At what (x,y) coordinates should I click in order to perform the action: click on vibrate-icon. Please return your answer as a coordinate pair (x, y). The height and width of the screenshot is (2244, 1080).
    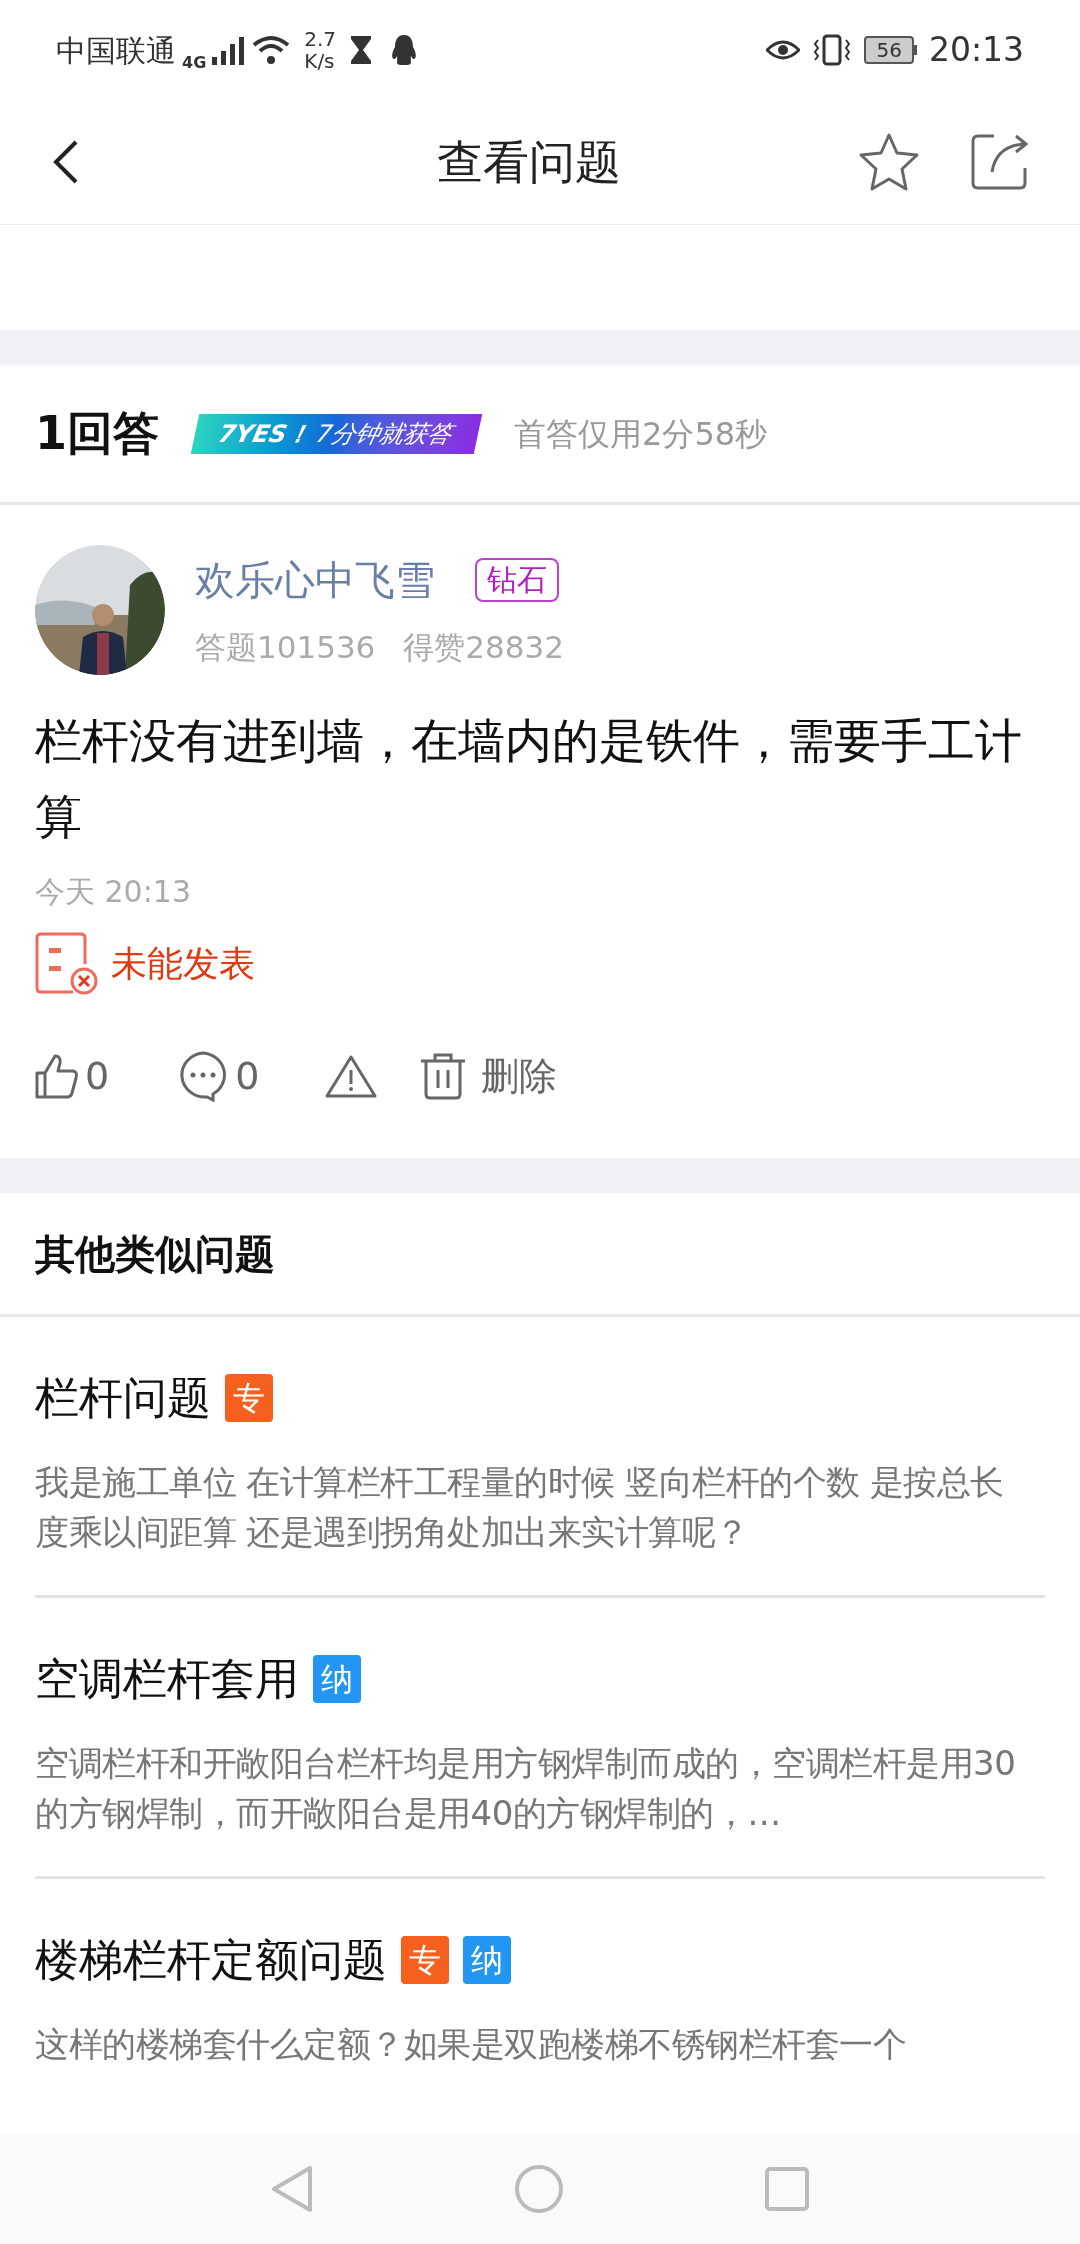
    Looking at the image, I should click on (832, 50).